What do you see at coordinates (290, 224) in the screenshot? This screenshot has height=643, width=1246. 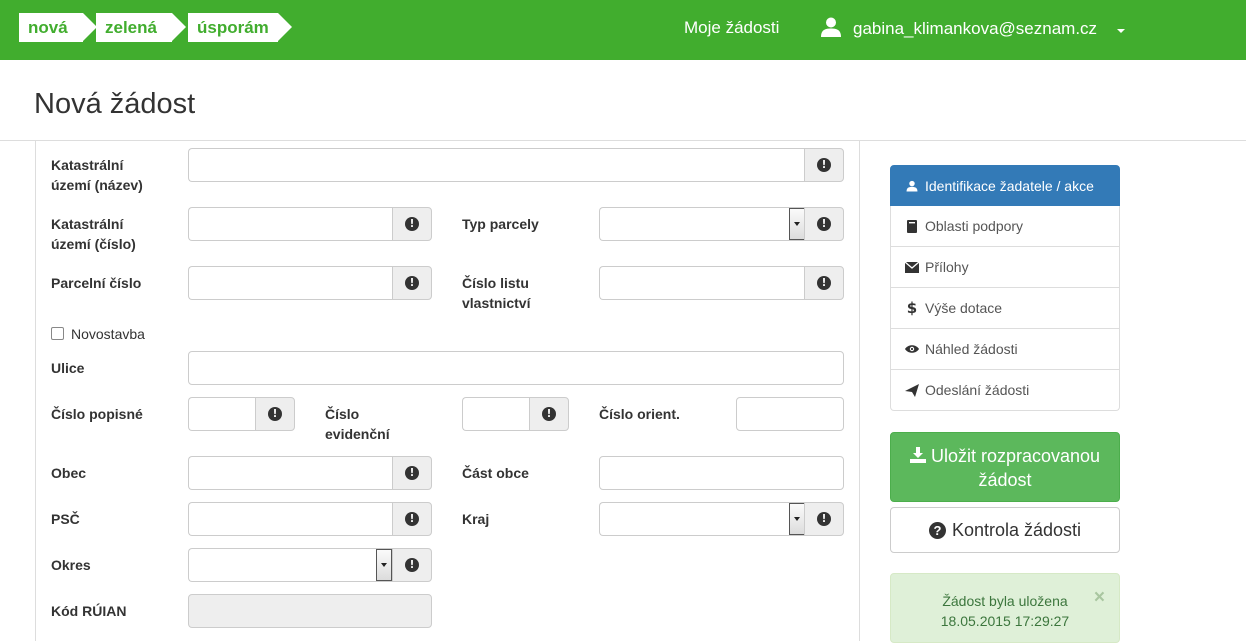 I see `katastralni-uzemi-cislo-input` at bounding box center [290, 224].